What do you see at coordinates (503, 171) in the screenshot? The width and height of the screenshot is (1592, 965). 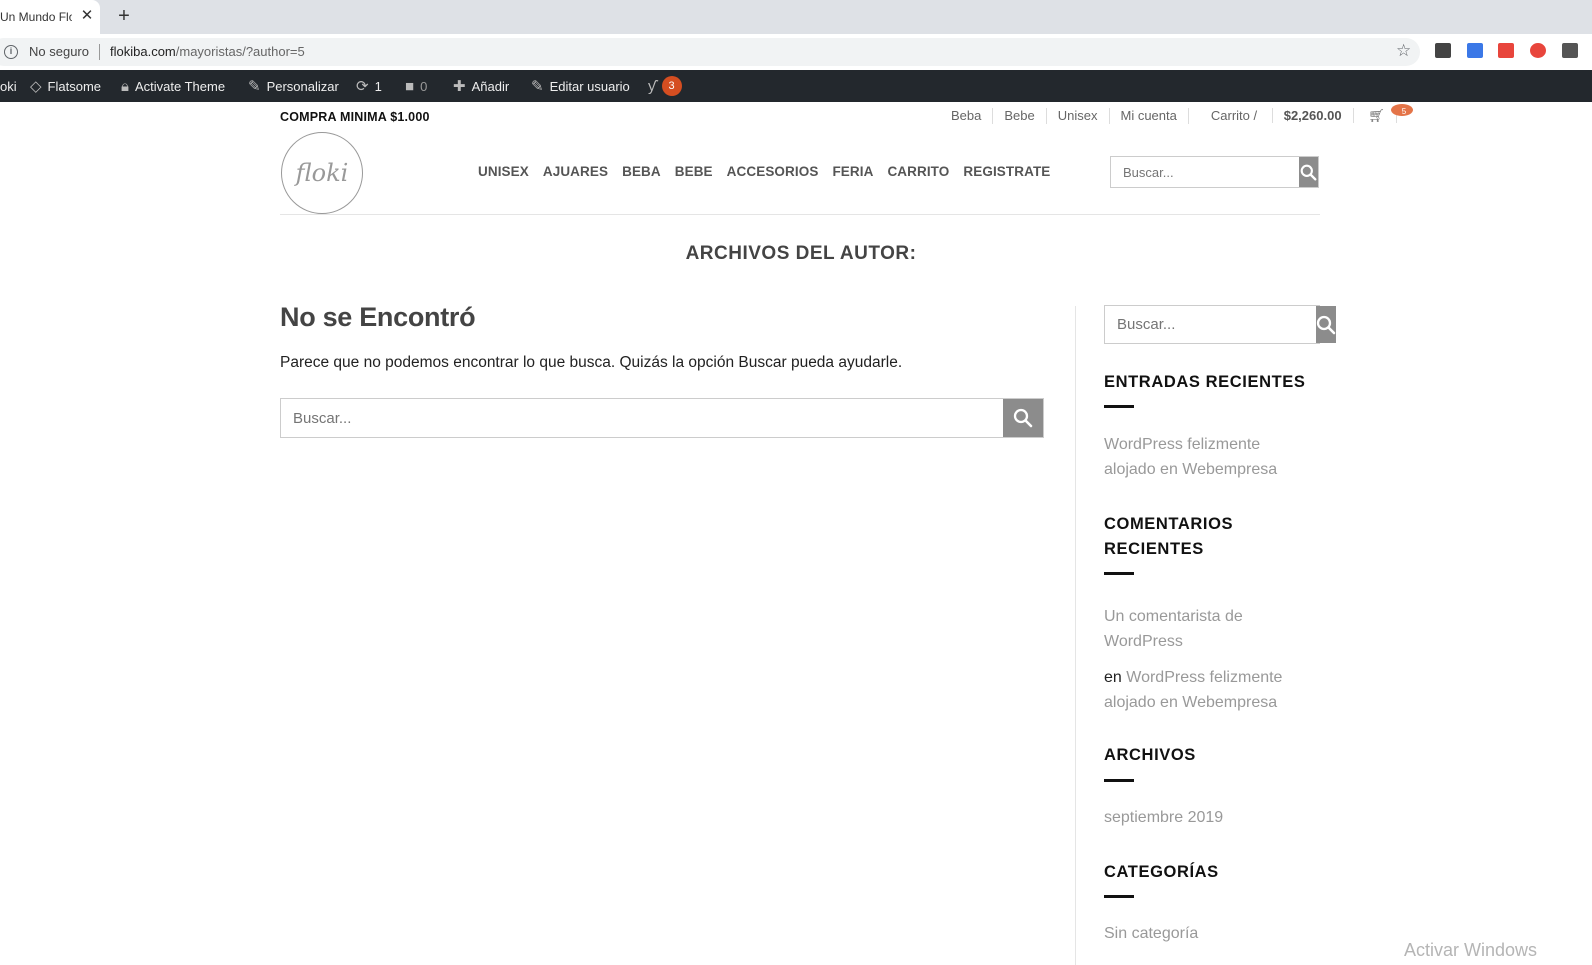 I see `nav-unisex: UNISEX` at bounding box center [503, 171].